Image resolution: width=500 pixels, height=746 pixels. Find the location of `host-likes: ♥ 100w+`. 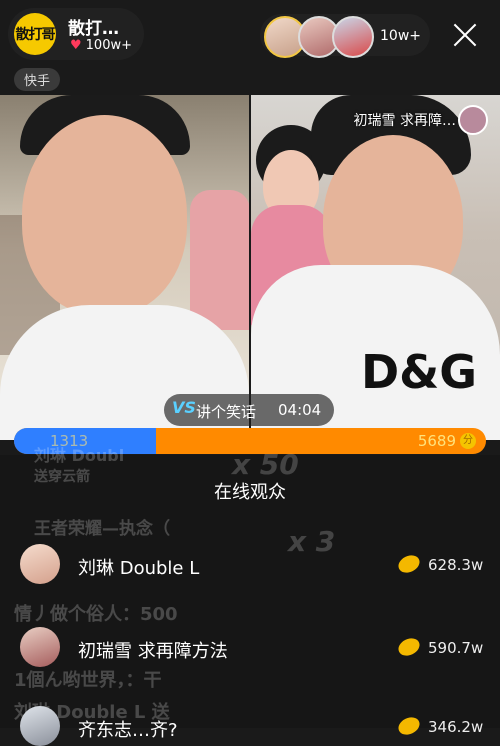

host-likes: ♥ 100w+ is located at coordinates (101, 45).